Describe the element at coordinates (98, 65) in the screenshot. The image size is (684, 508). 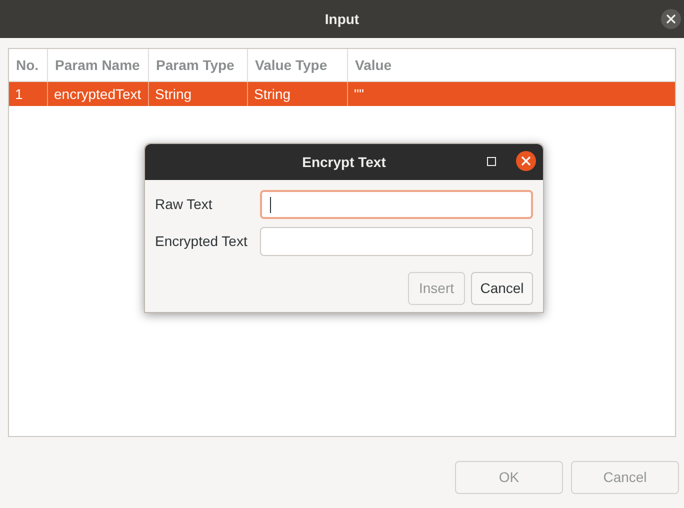
I see `column-header: Param Name` at that location.